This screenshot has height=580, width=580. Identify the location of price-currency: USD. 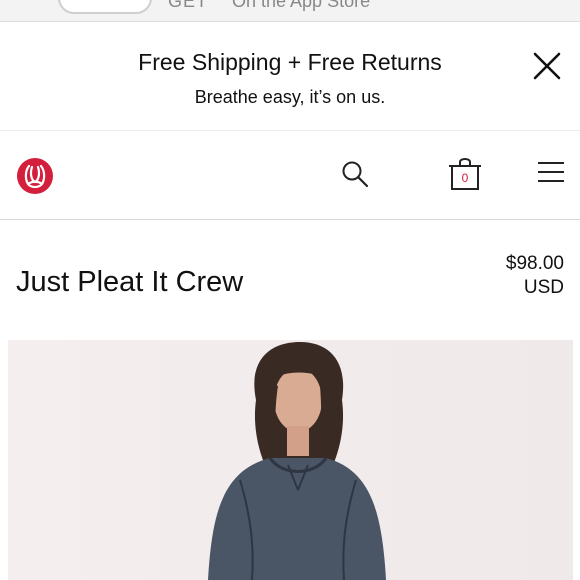
(543, 287).